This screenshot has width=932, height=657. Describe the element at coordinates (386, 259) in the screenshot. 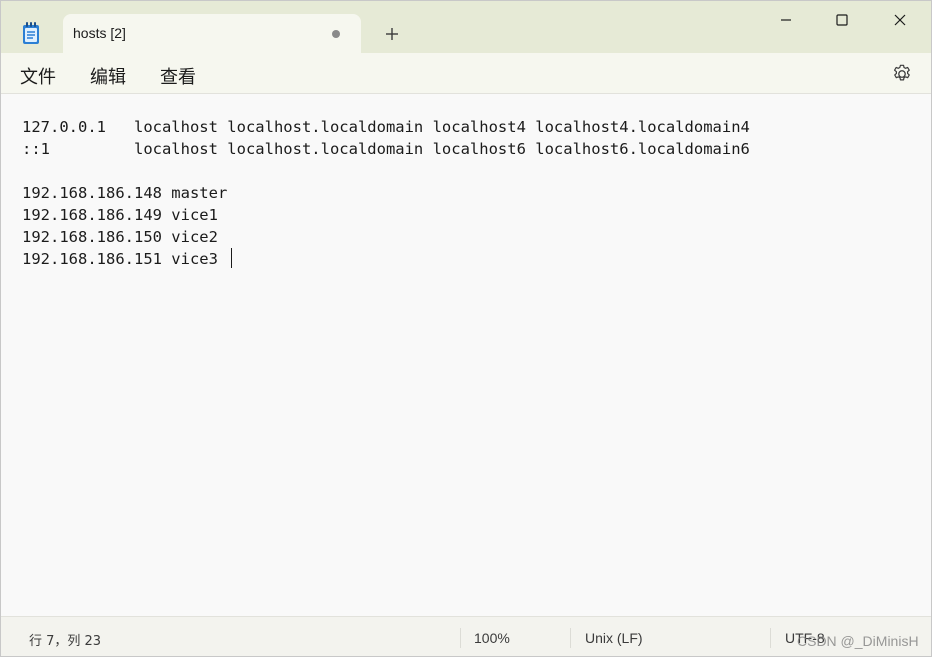

I see `editor-line: 192.168.186.151 vice3` at that location.